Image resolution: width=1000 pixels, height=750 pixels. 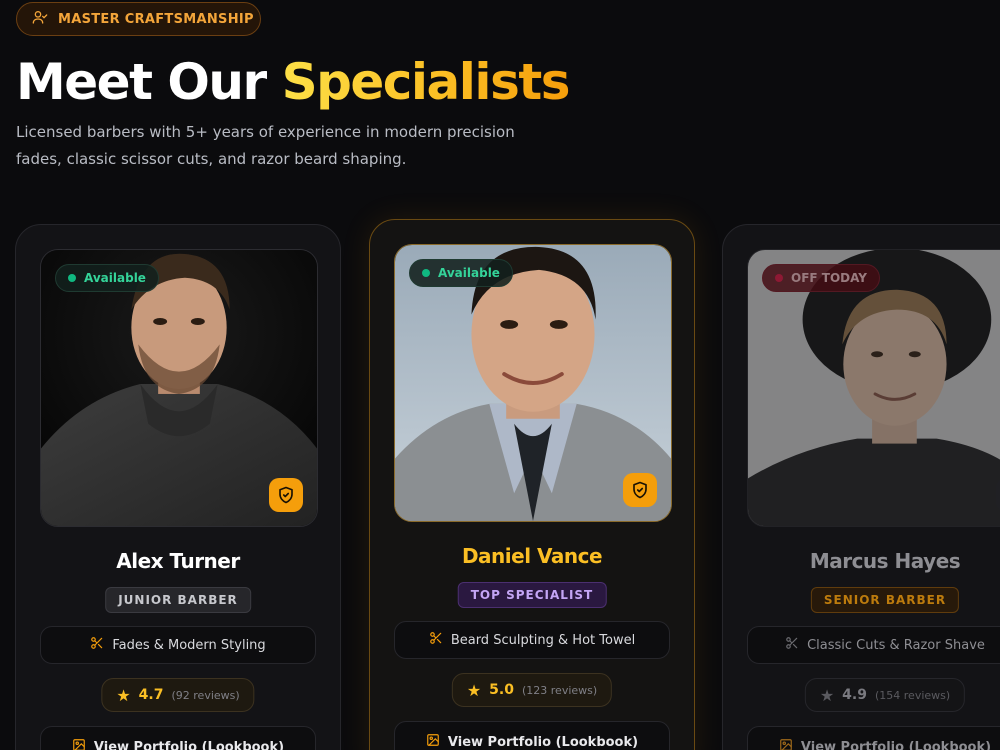 What do you see at coordinates (178, 561) in the screenshot?
I see `barber-name: Alex Turner` at bounding box center [178, 561].